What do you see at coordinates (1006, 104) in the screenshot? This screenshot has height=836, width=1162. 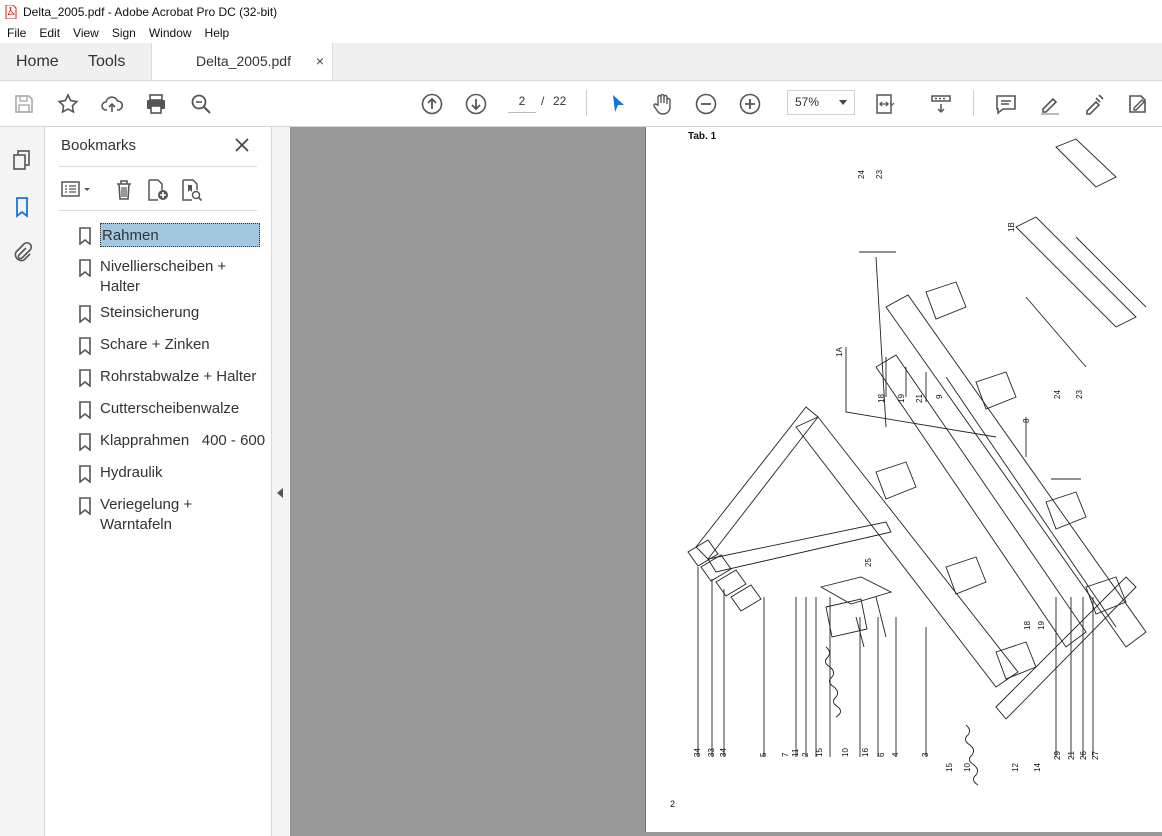 I see `comment-icon` at bounding box center [1006, 104].